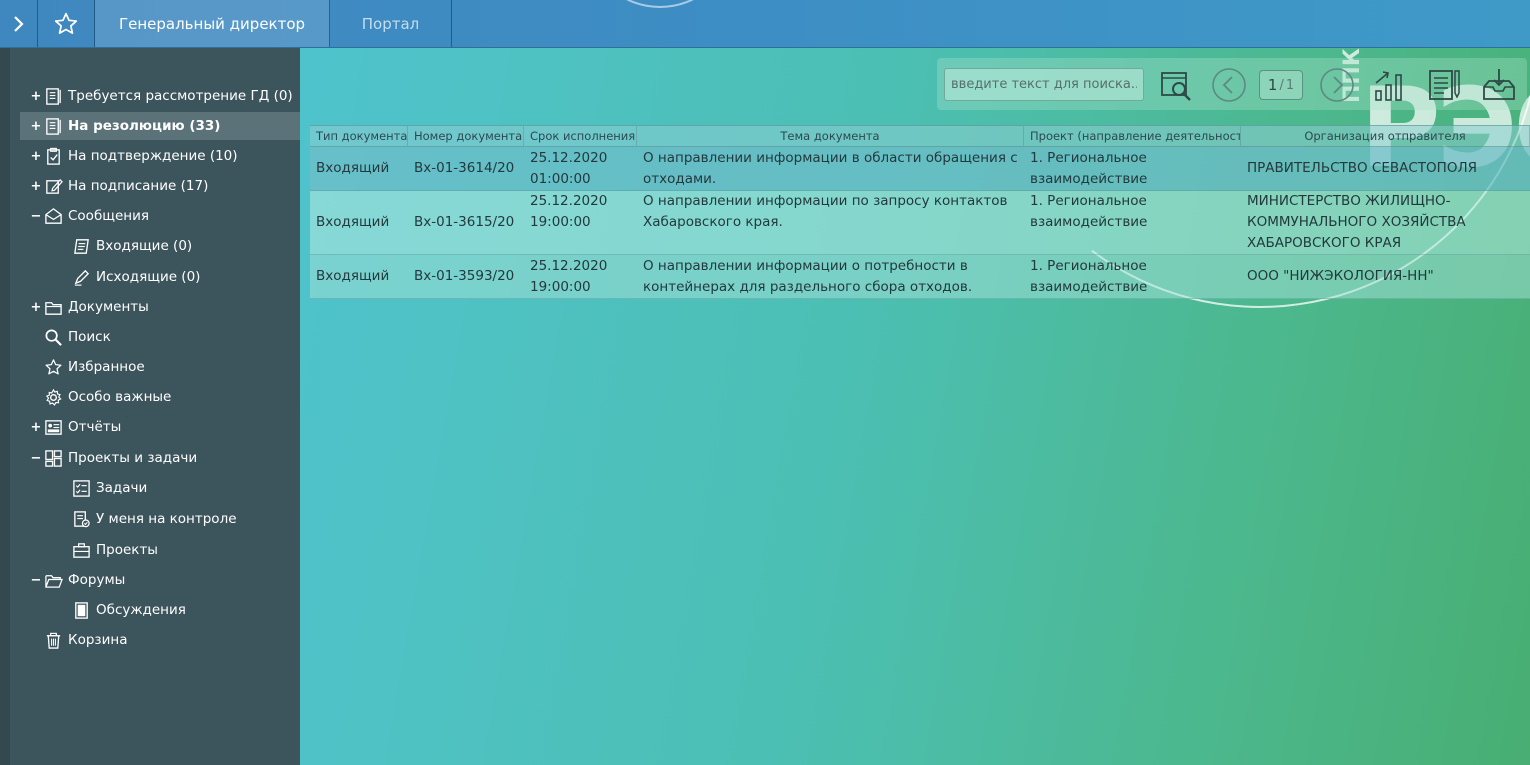 Image resolution: width=1530 pixels, height=765 pixels. Describe the element at coordinates (180, 96) in the screenshot. I see `sidebar-item-label: Требуется рассмотрение ГД (0)` at that location.